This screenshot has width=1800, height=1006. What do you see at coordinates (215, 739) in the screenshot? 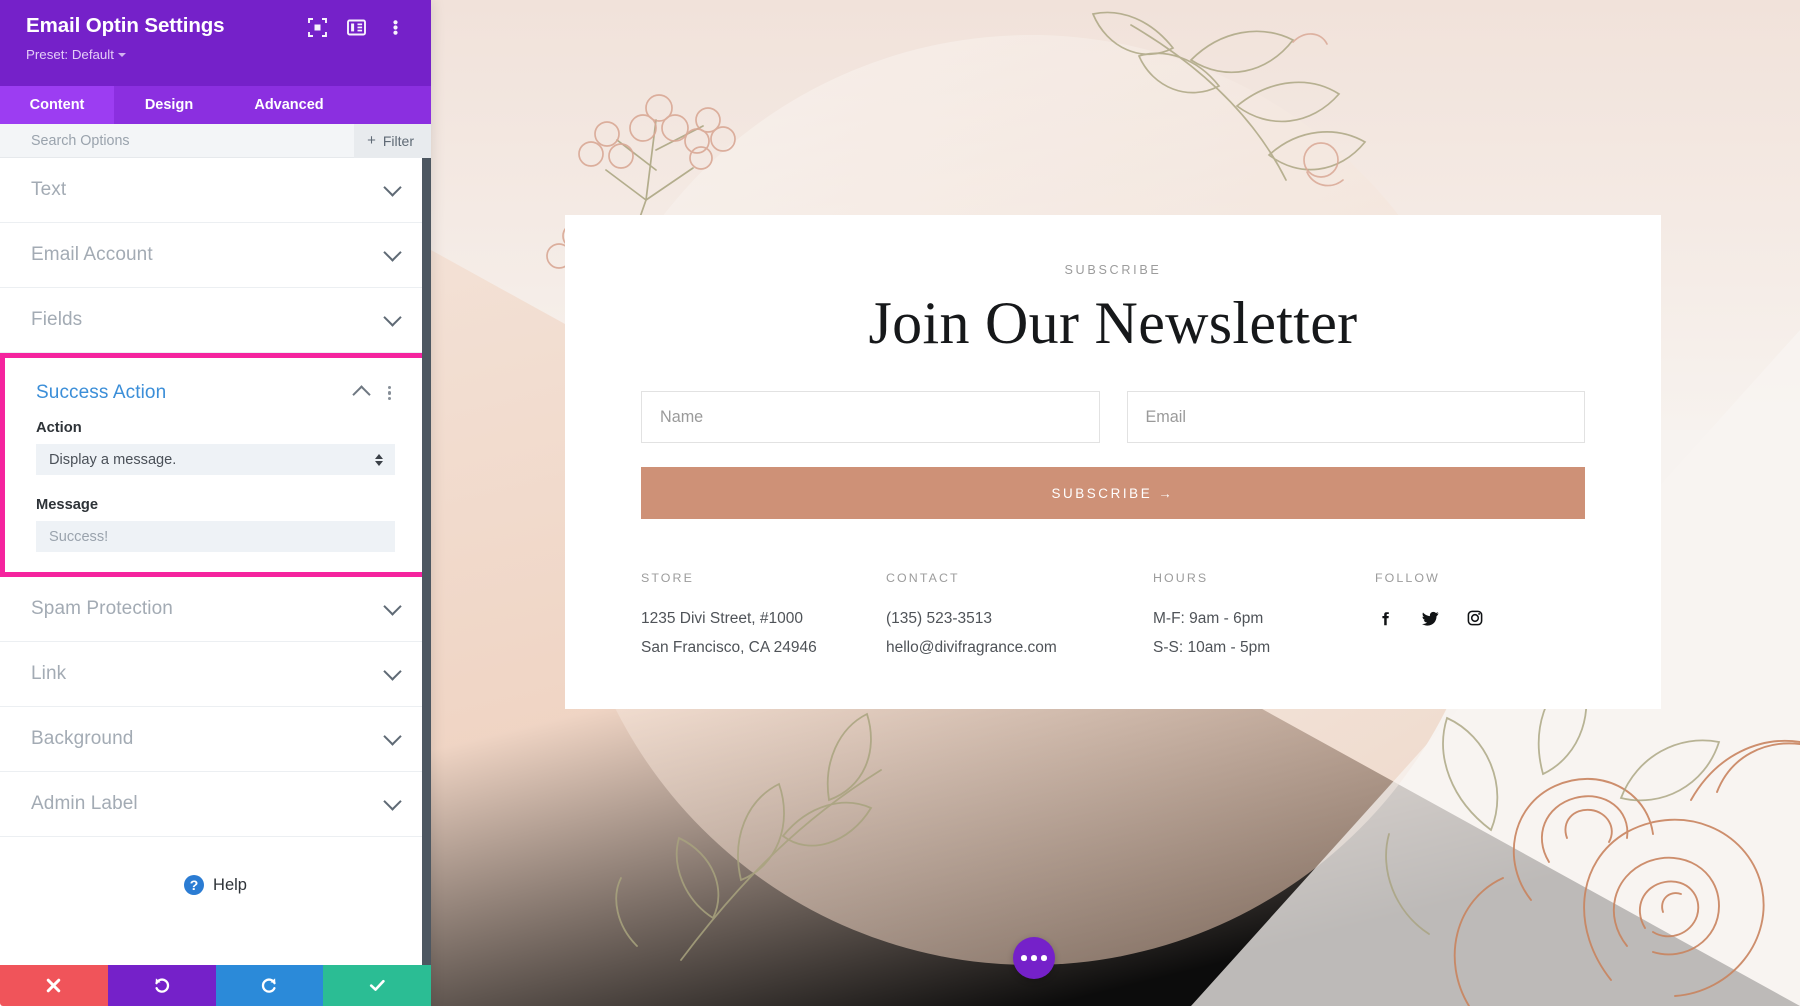
I see `section-background: Background` at bounding box center [215, 739].